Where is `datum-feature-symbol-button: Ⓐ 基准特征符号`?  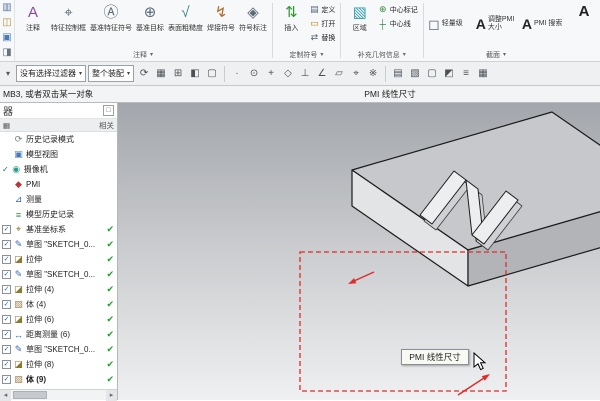
datum-feature-symbol-button: Ⓐ 基准特征符号 is located at coordinates (111, 23).